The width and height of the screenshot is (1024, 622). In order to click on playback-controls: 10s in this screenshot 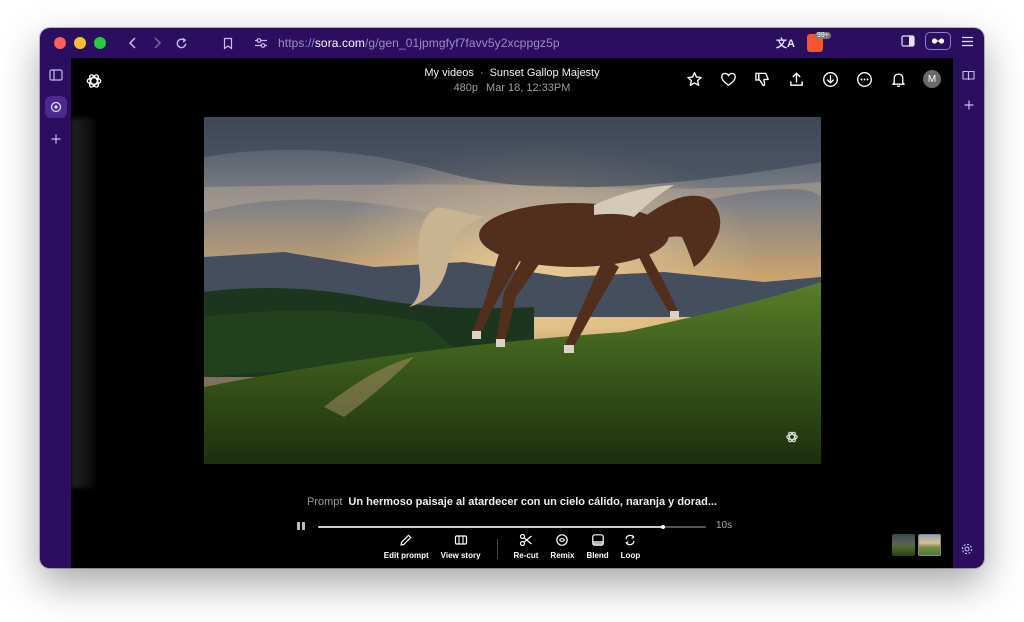, I will do `click(516, 527)`.